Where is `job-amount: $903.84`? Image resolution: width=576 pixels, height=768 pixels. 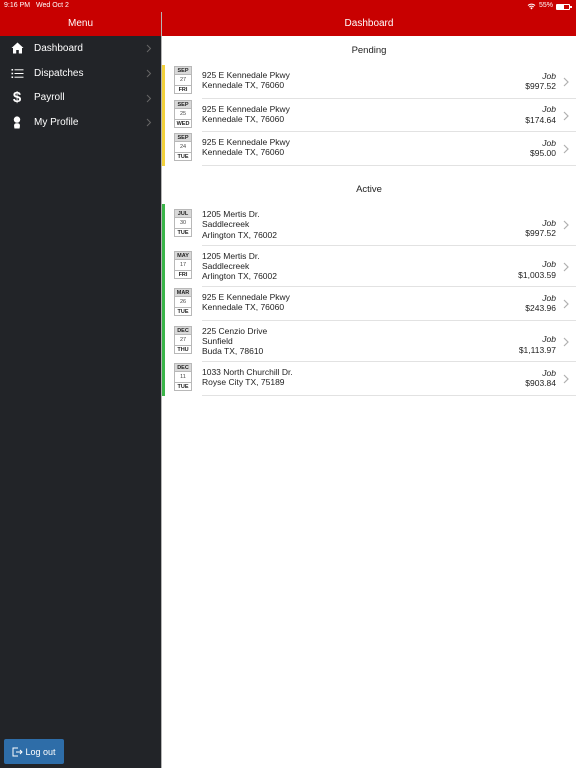
job-amount: $903.84 is located at coordinates (540, 383).